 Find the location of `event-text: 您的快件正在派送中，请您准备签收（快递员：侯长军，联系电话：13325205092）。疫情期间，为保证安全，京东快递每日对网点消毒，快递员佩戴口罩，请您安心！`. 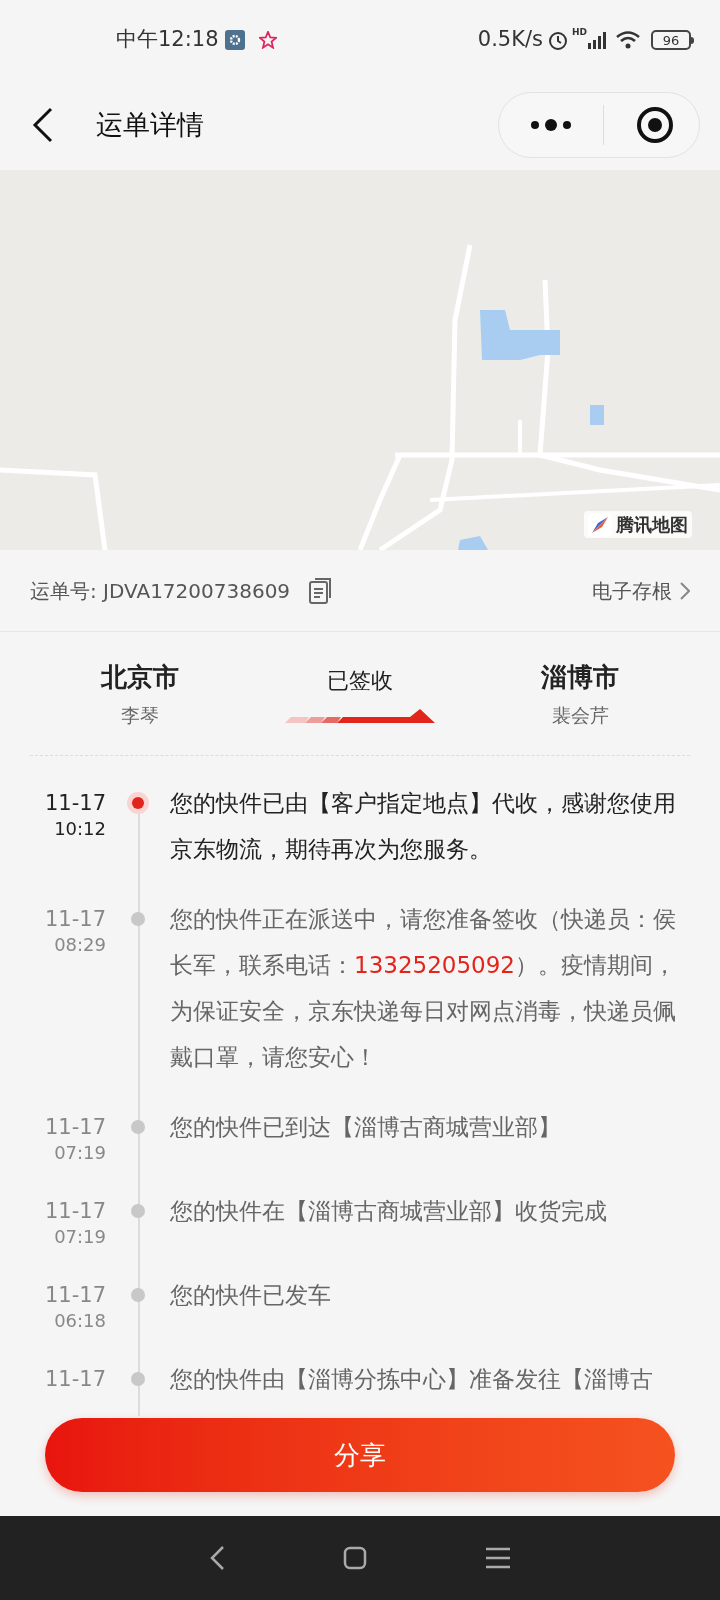

event-text: 您的快件正在派送中，请您准备签收（快递员：侯长军，联系电话：13325205092）。疫情期间，为保证安全，京东快递每日对网点消毒，快递员佩戴口罩，请您安心！ is located at coordinates (423, 988).